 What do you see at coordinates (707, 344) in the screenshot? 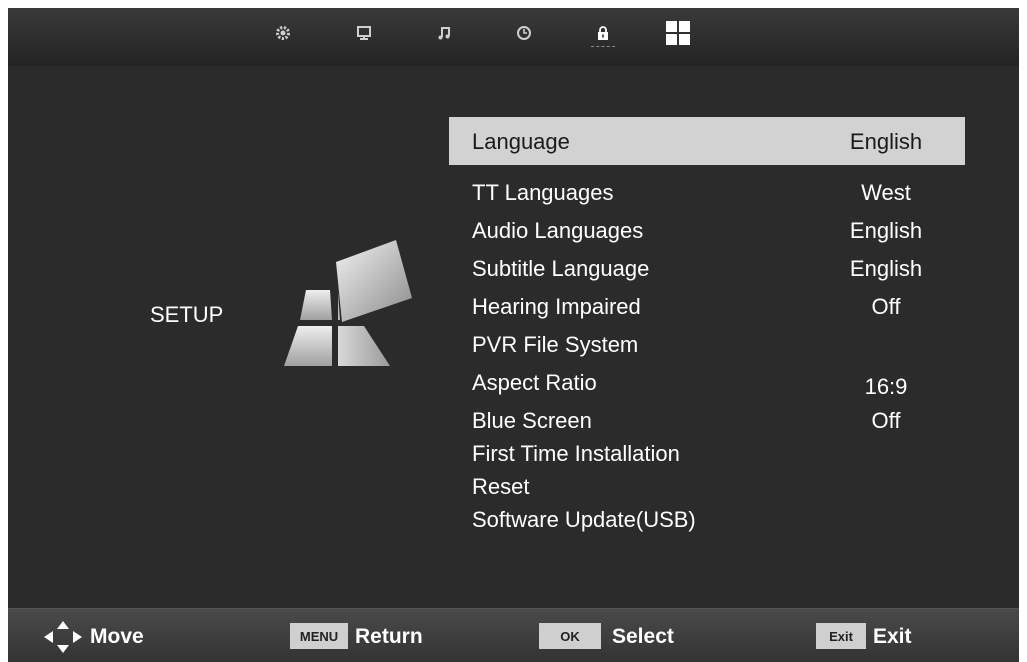
I see `menu-item-pvr-file-system: PVR File System` at bounding box center [707, 344].